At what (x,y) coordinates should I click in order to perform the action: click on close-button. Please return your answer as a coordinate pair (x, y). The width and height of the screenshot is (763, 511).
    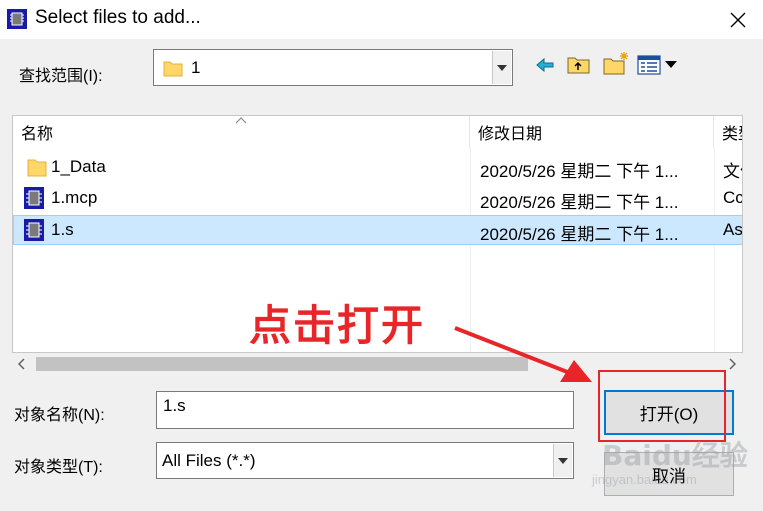
    Looking at the image, I should click on (737, 19).